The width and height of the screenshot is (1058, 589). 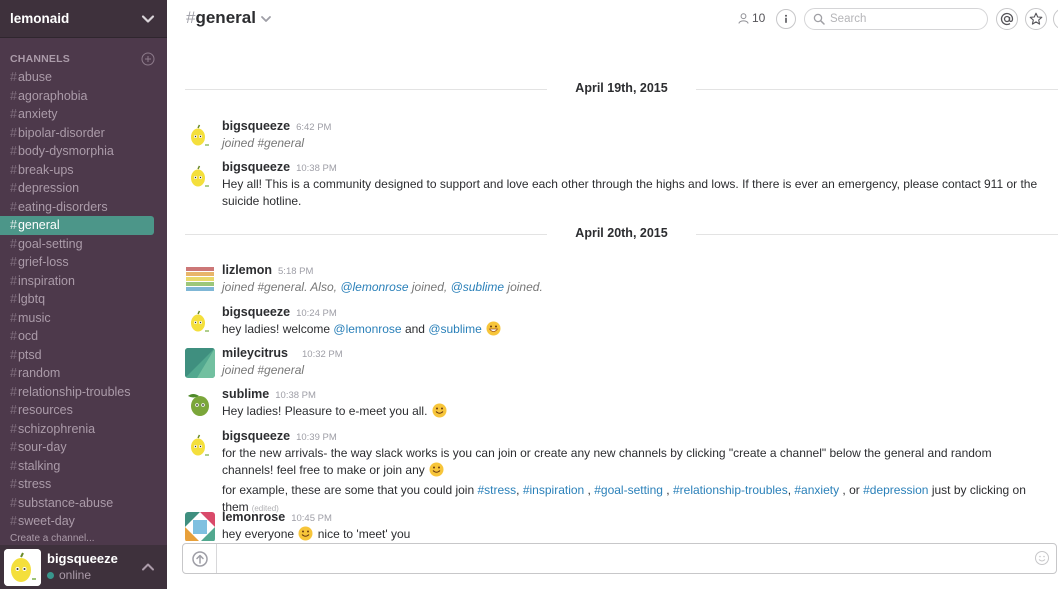 I want to click on sidebar-channel-label: eating-disorders, so click(x=62, y=206).